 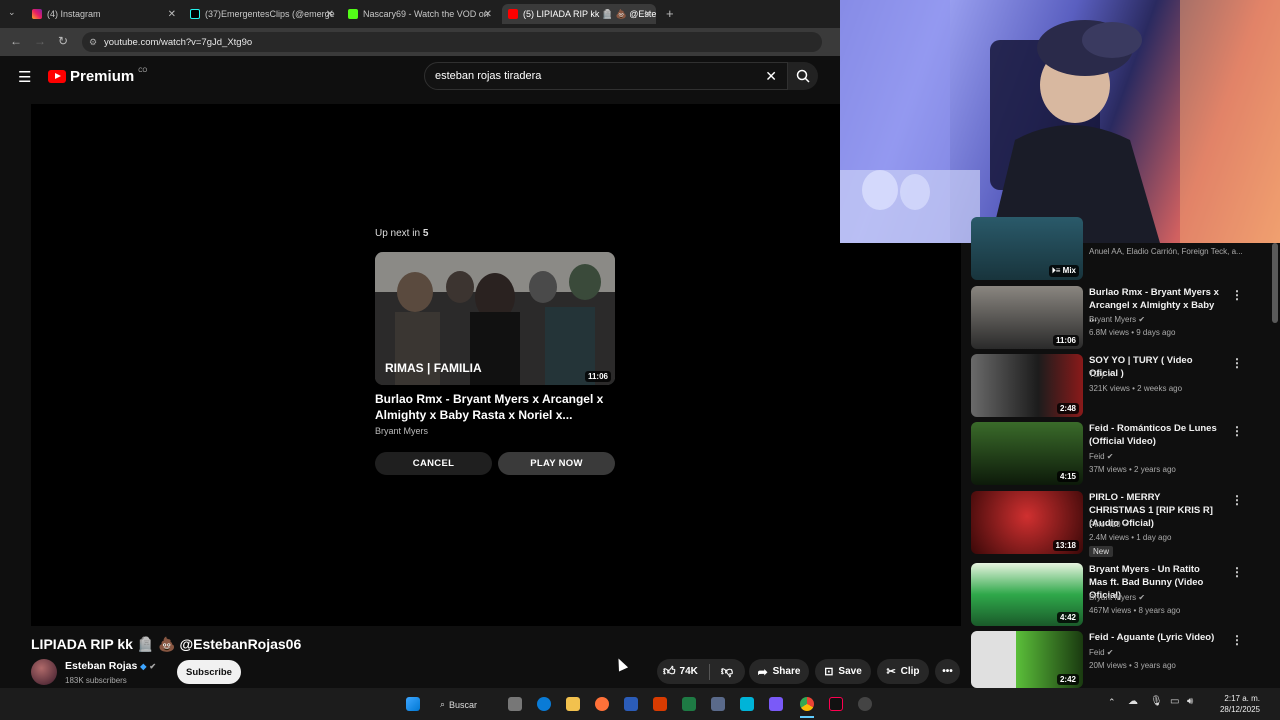 I want to click on firefox-icon, so click(x=602, y=704).